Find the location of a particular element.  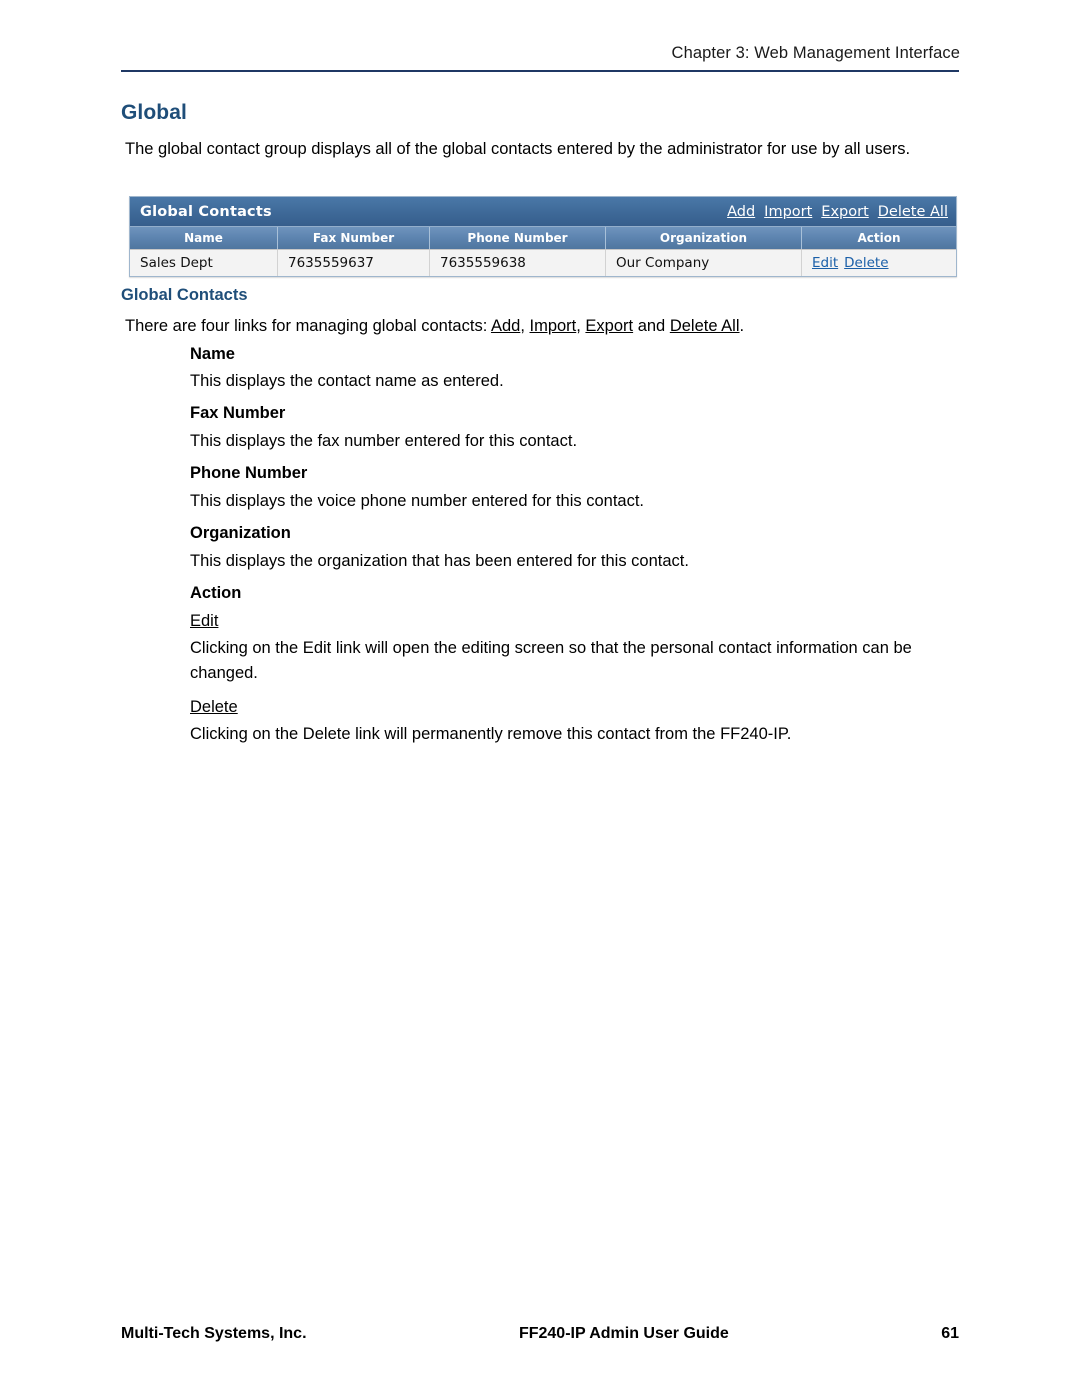

header-divider is located at coordinates (540, 71).